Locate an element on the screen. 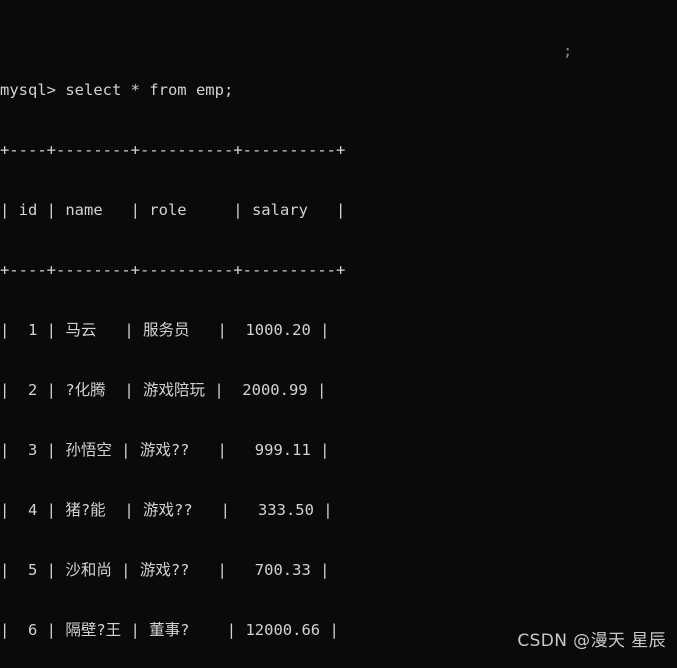 Image resolution: width=677 pixels, height=668 pixels. table-row: | 2 | ?化腾 | 游戏陪玩 | 2000.99 | is located at coordinates (163, 390).